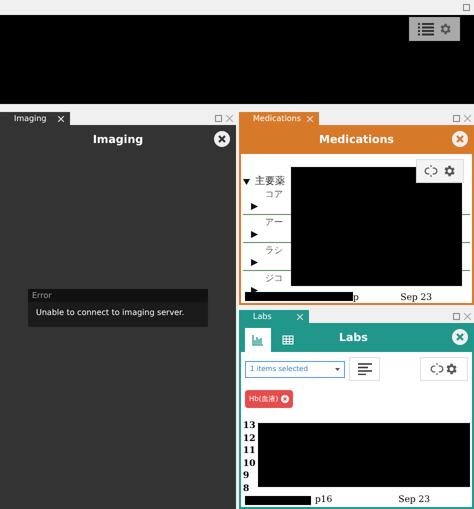  What do you see at coordinates (274, 195) in the screenshot?
I see `medication-label: コア` at bounding box center [274, 195].